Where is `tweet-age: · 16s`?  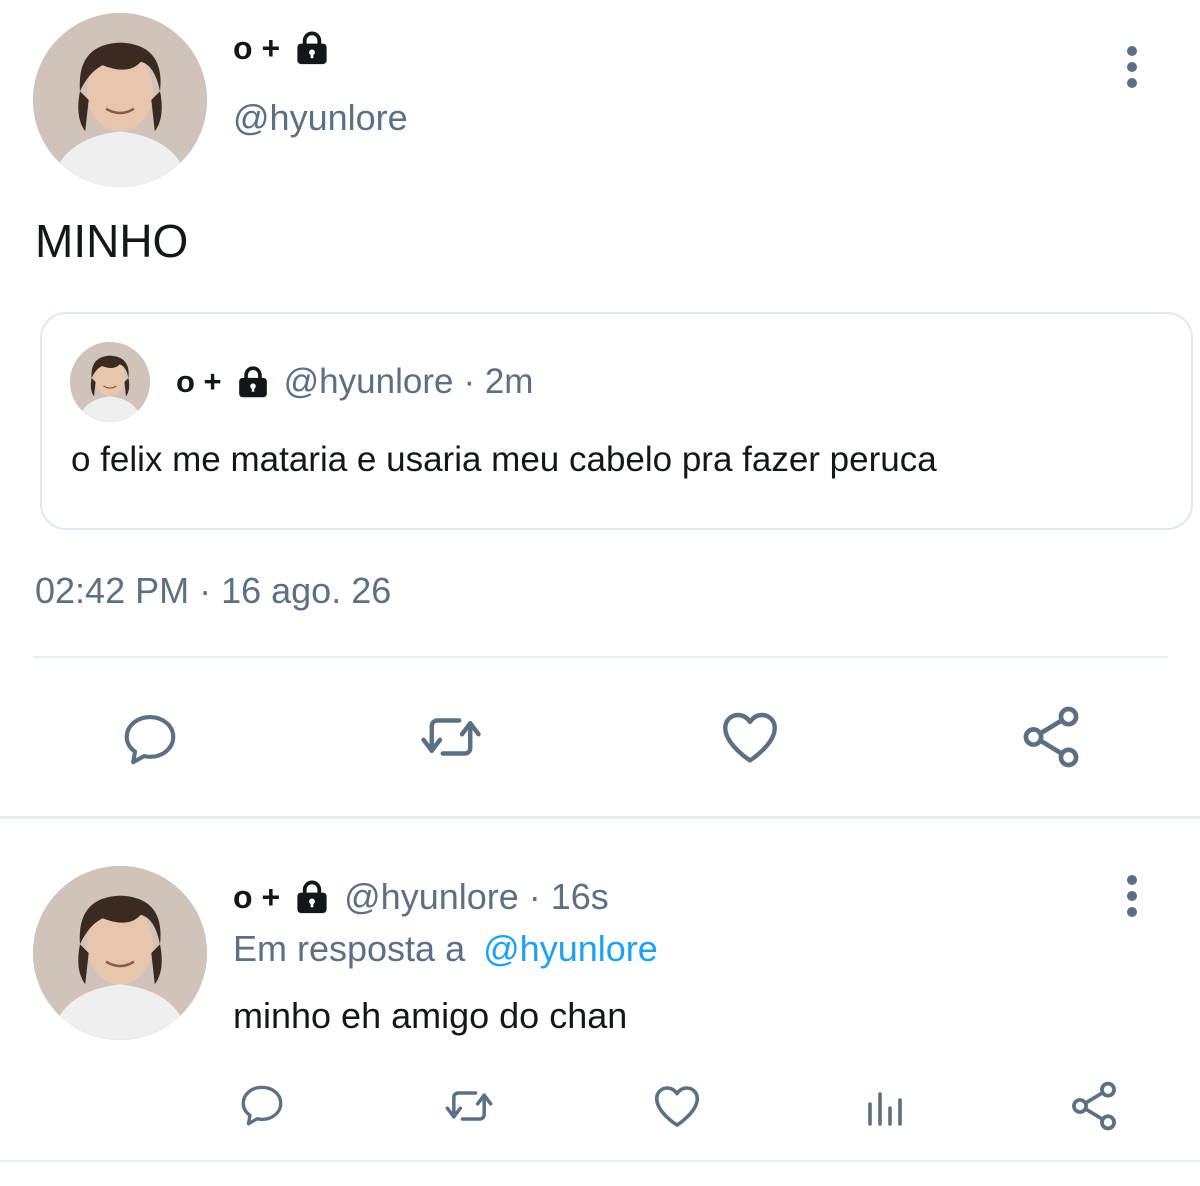 tweet-age: · 16s is located at coordinates (568, 896).